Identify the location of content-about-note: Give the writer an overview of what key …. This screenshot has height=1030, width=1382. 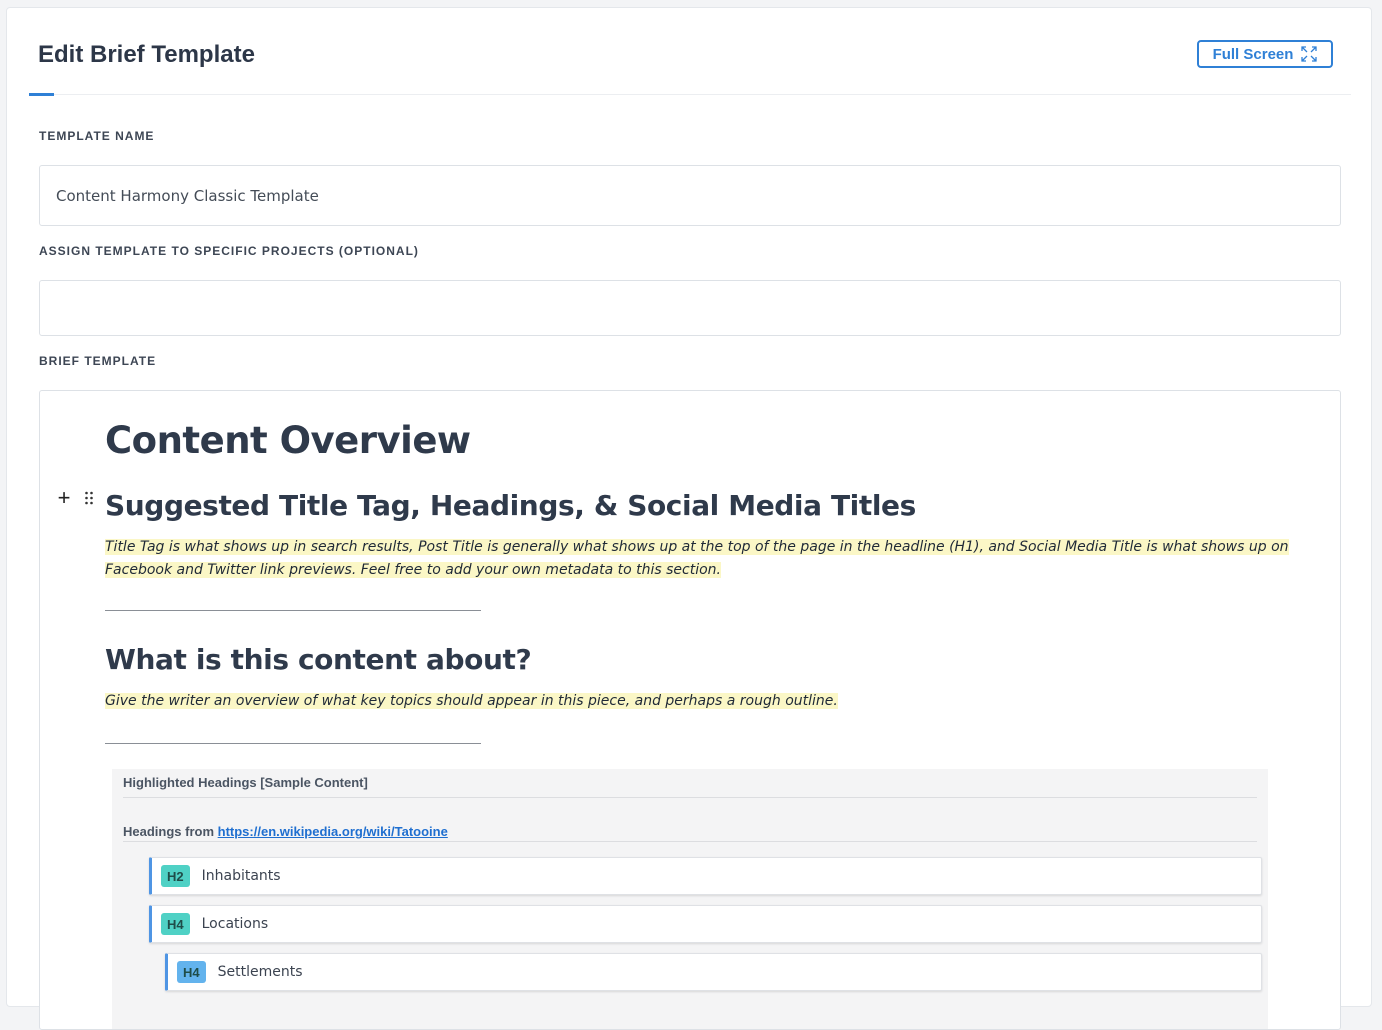
(471, 701).